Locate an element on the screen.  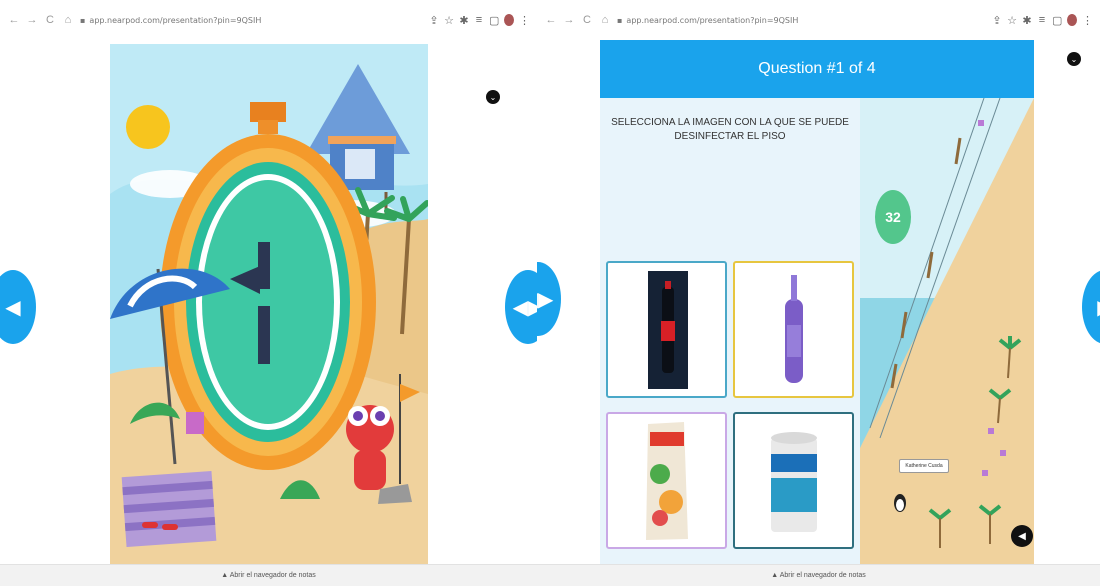
race-track-svg is located at coordinates (947, 332).